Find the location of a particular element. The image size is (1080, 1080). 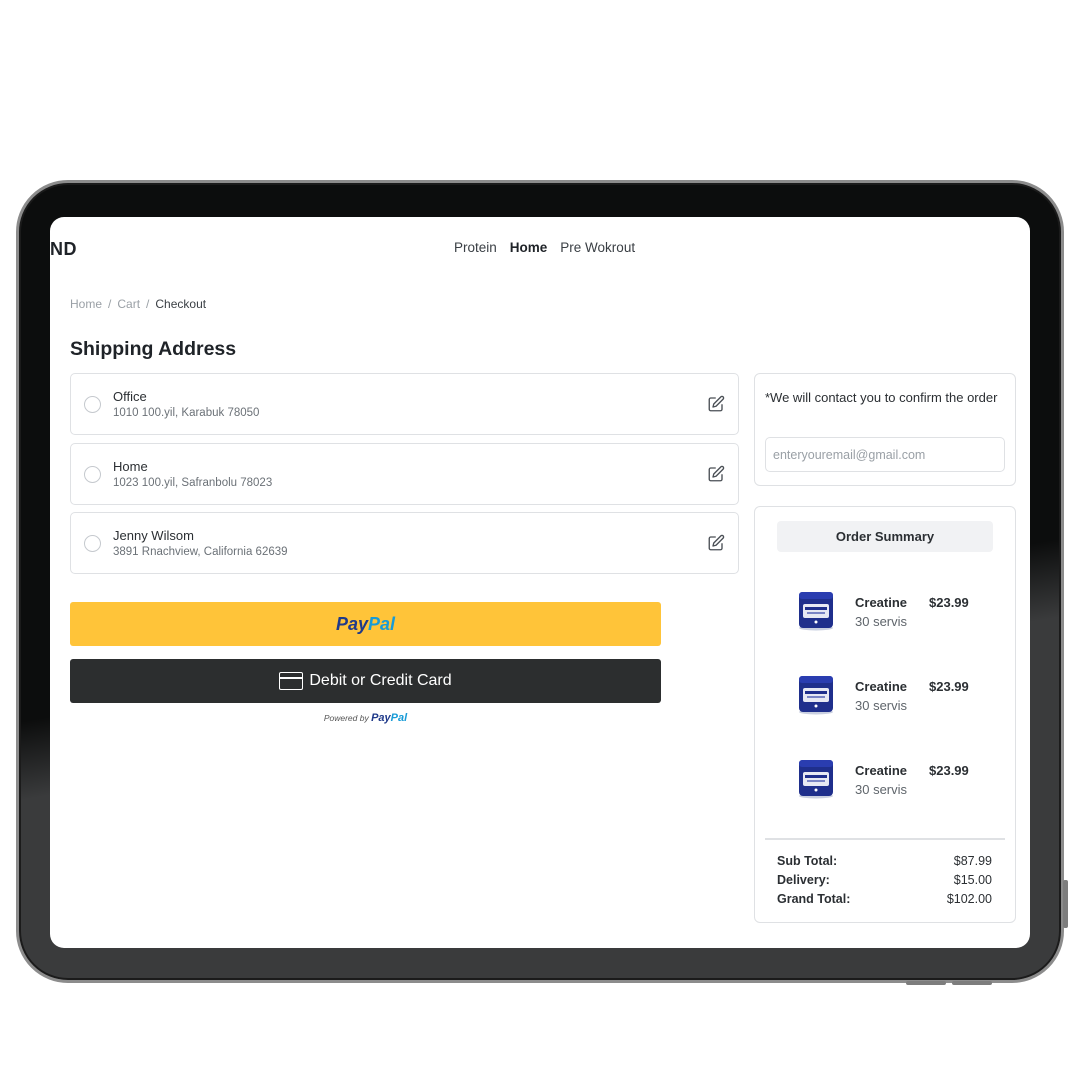

total-label: Delivery: is located at coordinates (803, 880).